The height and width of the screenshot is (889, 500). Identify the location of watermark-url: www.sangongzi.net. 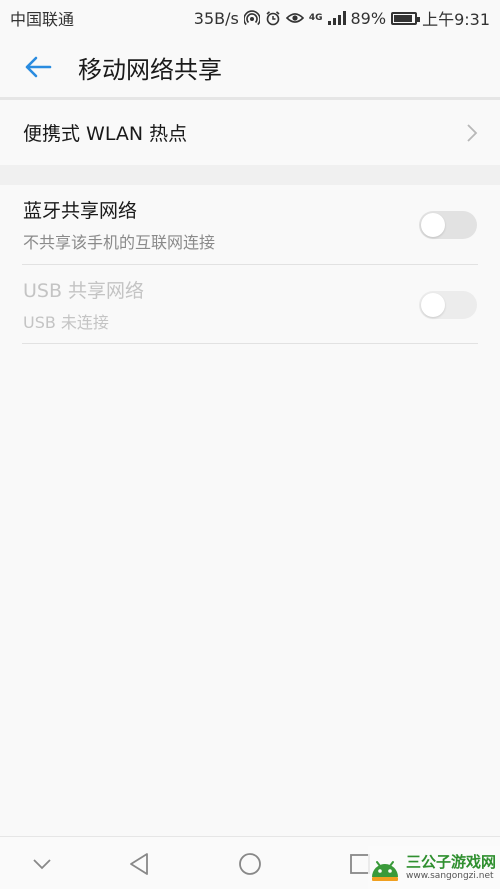
(450, 876).